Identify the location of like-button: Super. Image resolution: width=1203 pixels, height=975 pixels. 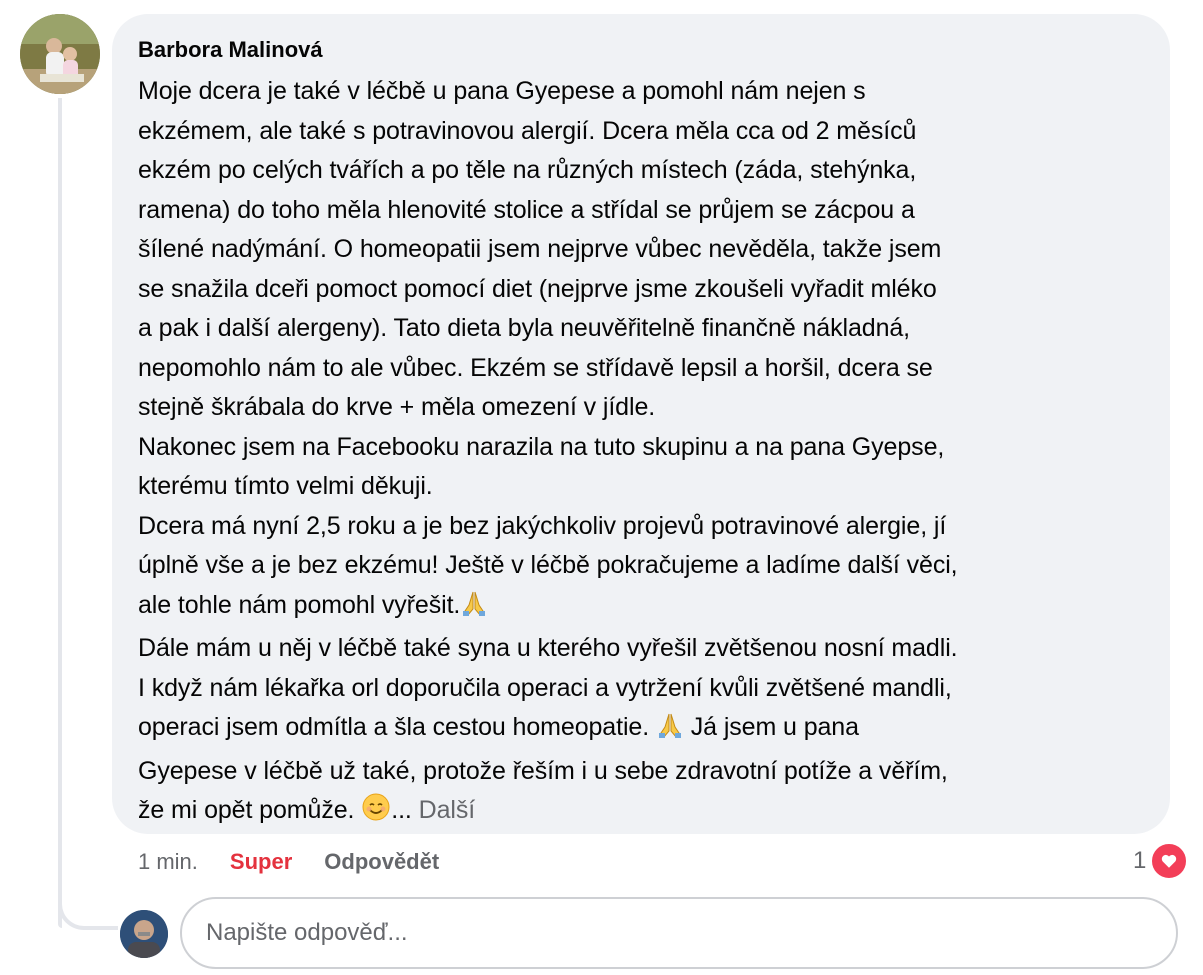
(261, 862).